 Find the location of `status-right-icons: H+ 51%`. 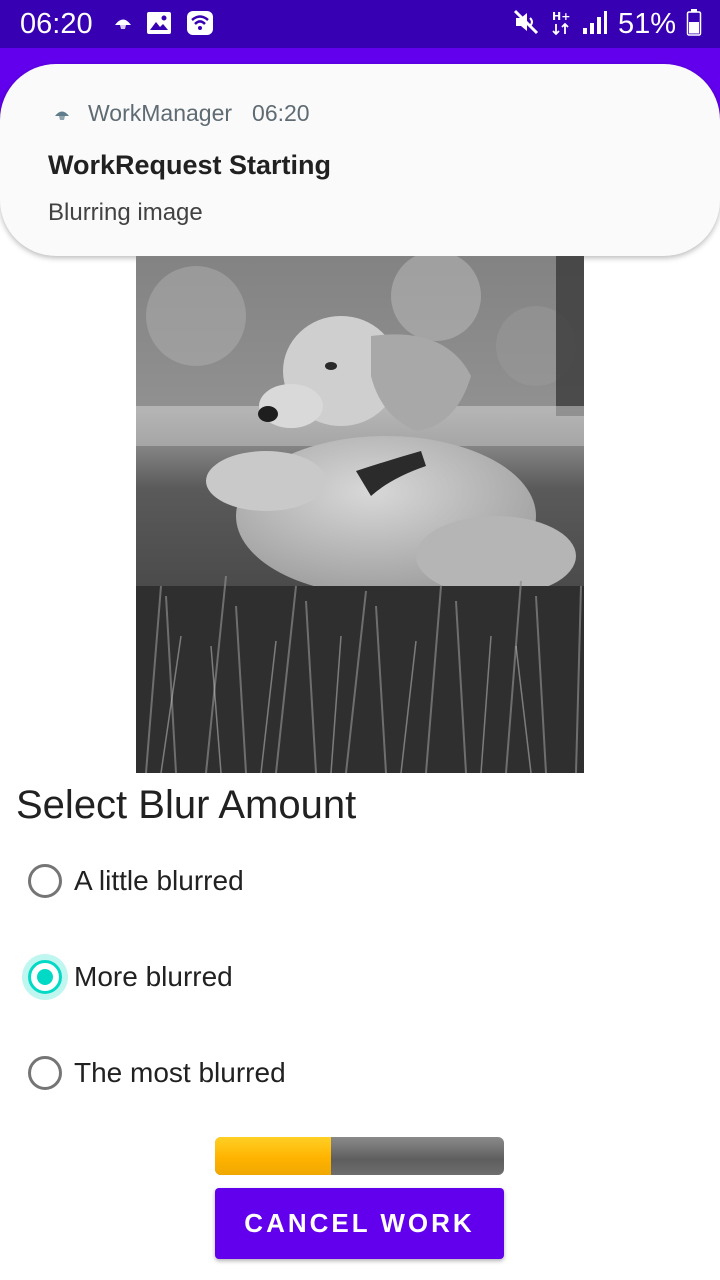

status-right-icons: H+ 51% is located at coordinates (607, 24).